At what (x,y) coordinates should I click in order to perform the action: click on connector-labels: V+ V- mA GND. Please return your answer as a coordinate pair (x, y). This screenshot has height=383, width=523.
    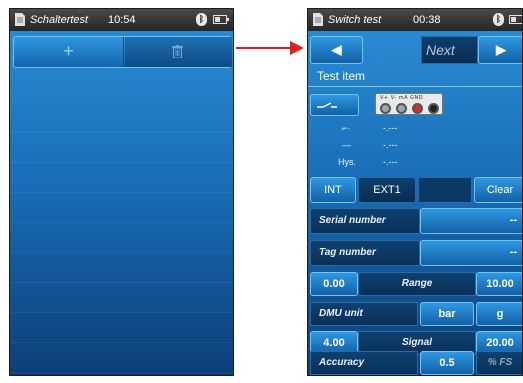
    Looking at the image, I should click on (402, 98).